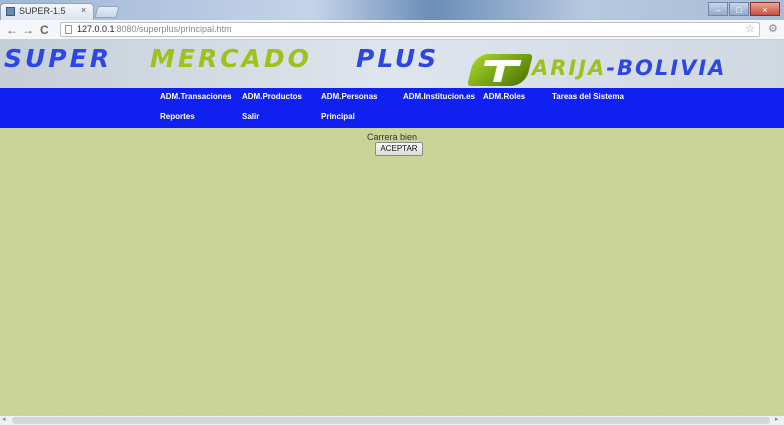  Describe the element at coordinates (4, 419) in the screenshot. I see `scroll-left-icon: ◂` at that location.